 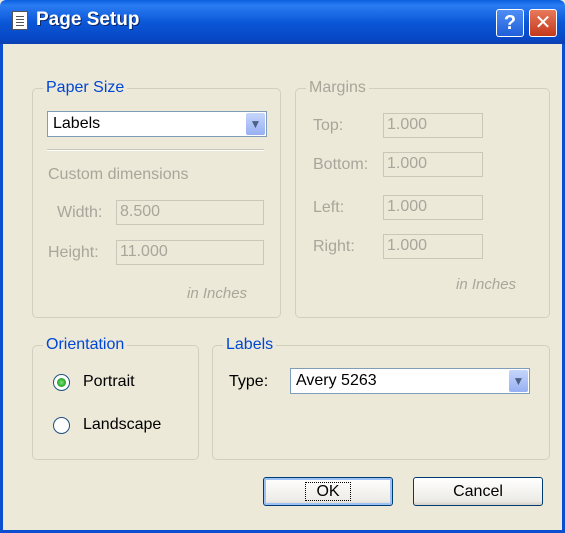 I want to click on margin-left-label: Left:, so click(x=329, y=207).